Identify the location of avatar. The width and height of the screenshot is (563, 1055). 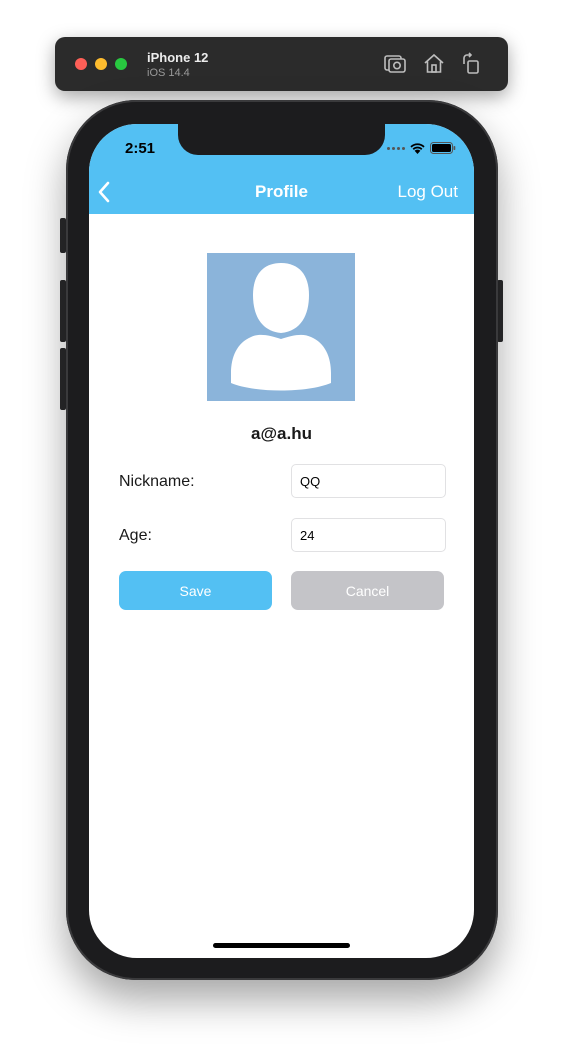
(281, 327).